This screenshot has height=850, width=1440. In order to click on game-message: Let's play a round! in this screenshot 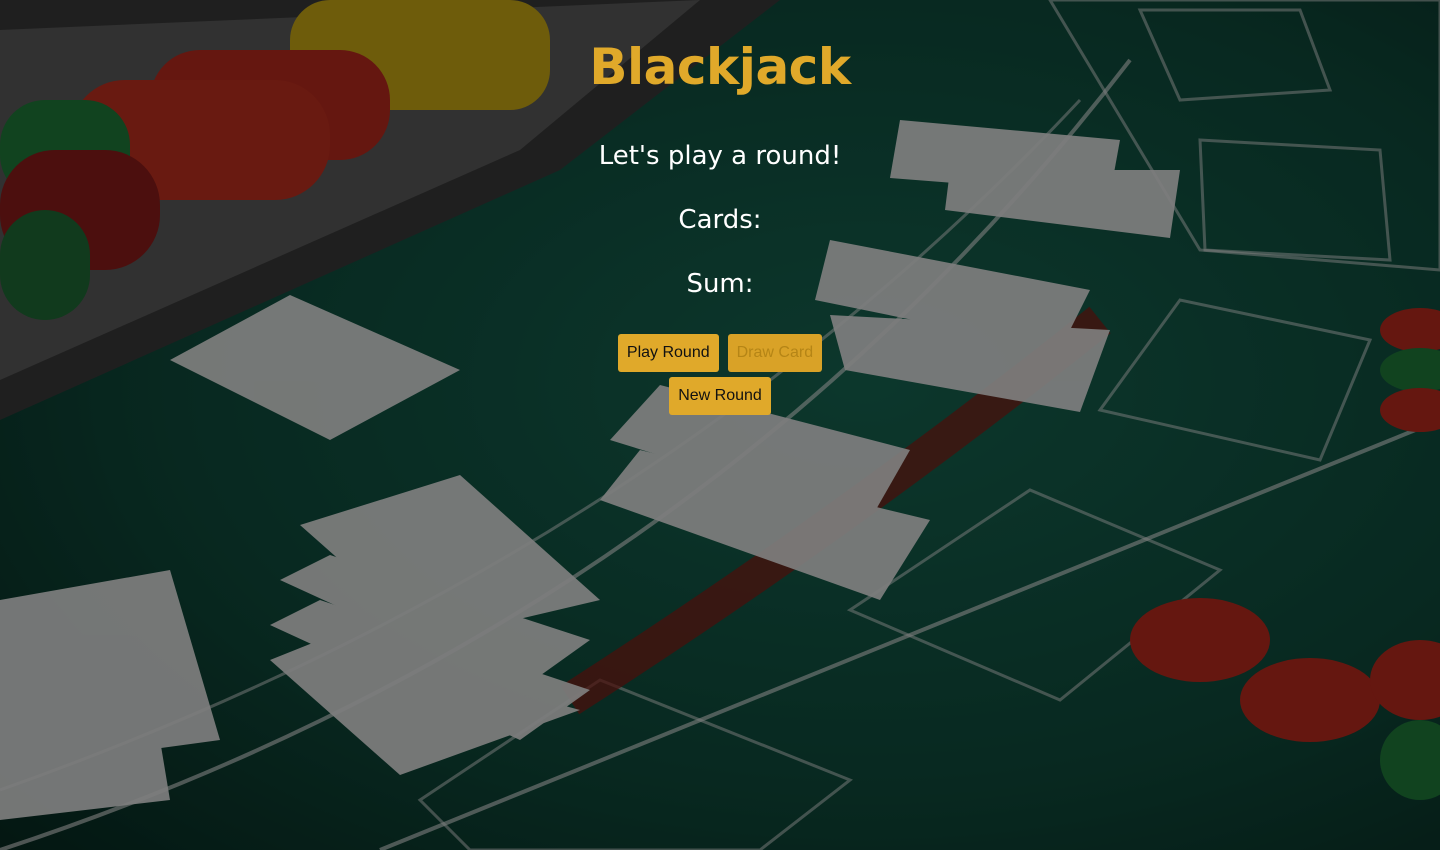, I will do `click(720, 156)`.